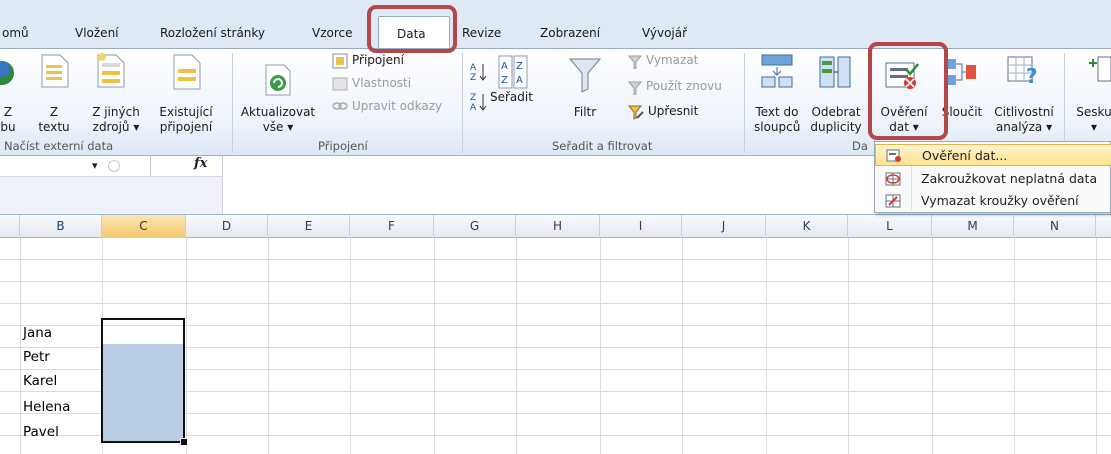 The width and height of the screenshot is (1111, 454). What do you see at coordinates (340, 84) in the screenshot?
I see `properties-icon` at bounding box center [340, 84].